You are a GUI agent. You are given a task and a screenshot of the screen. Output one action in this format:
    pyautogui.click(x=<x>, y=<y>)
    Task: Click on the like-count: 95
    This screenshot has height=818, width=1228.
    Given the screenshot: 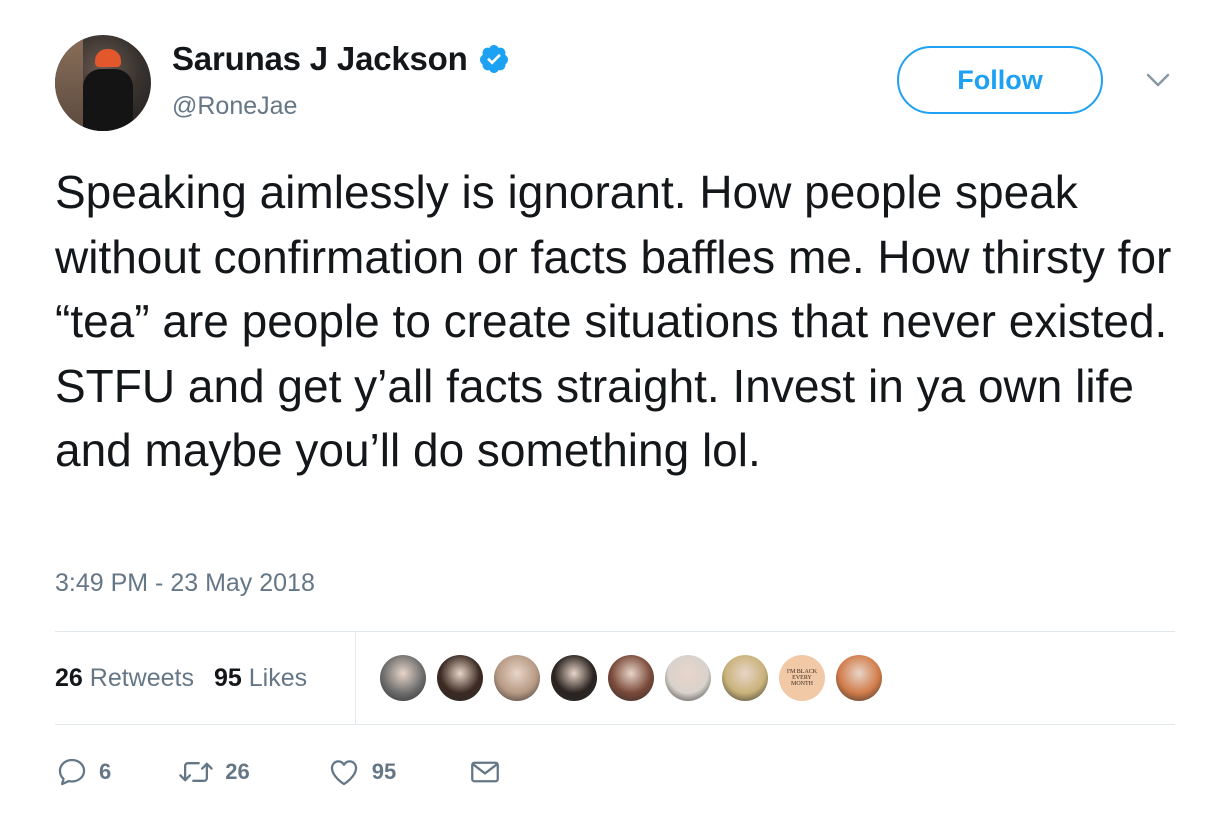 What is the action you would take?
    pyautogui.click(x=384, y=771)
    